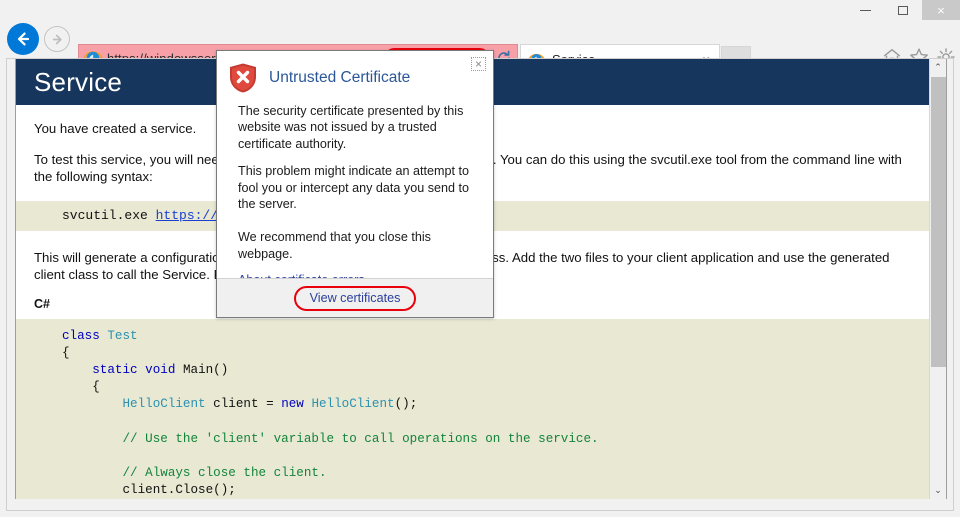 The image size is (960, 517). Describe the element at coordinates (938, 67) in the screenshot. I see `scroll-up-button: ⌃` at that location.